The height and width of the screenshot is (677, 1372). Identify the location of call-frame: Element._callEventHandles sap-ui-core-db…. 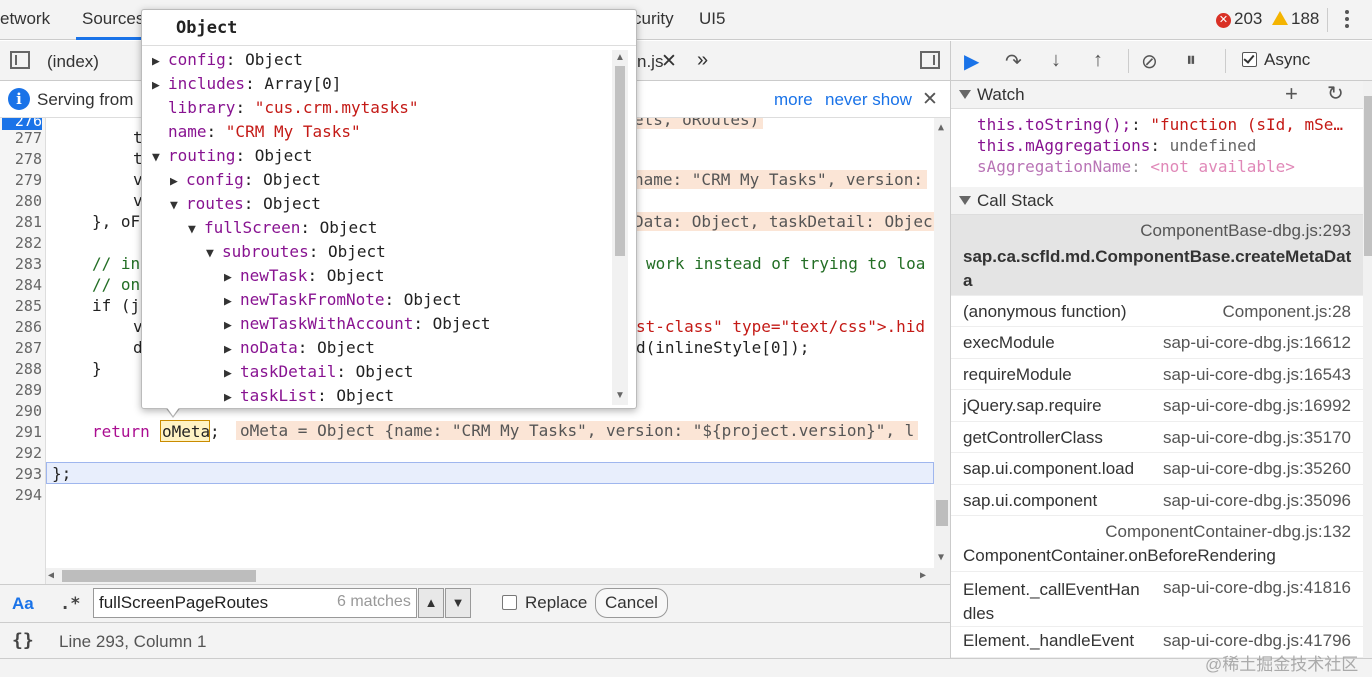
(1157, 599).